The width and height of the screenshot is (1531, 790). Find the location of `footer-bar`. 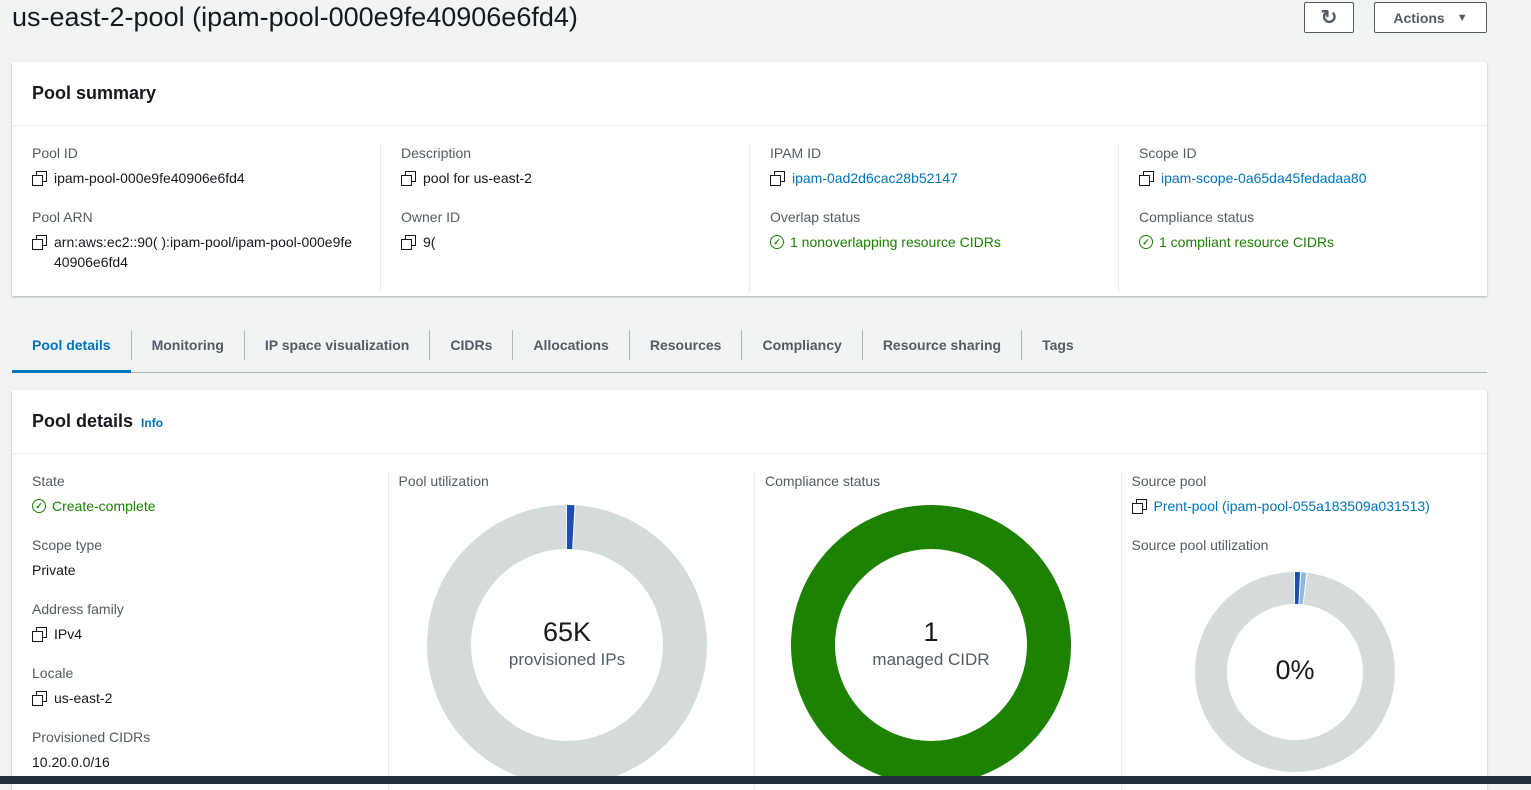

footer-bar is located at coordinates (765, 780).